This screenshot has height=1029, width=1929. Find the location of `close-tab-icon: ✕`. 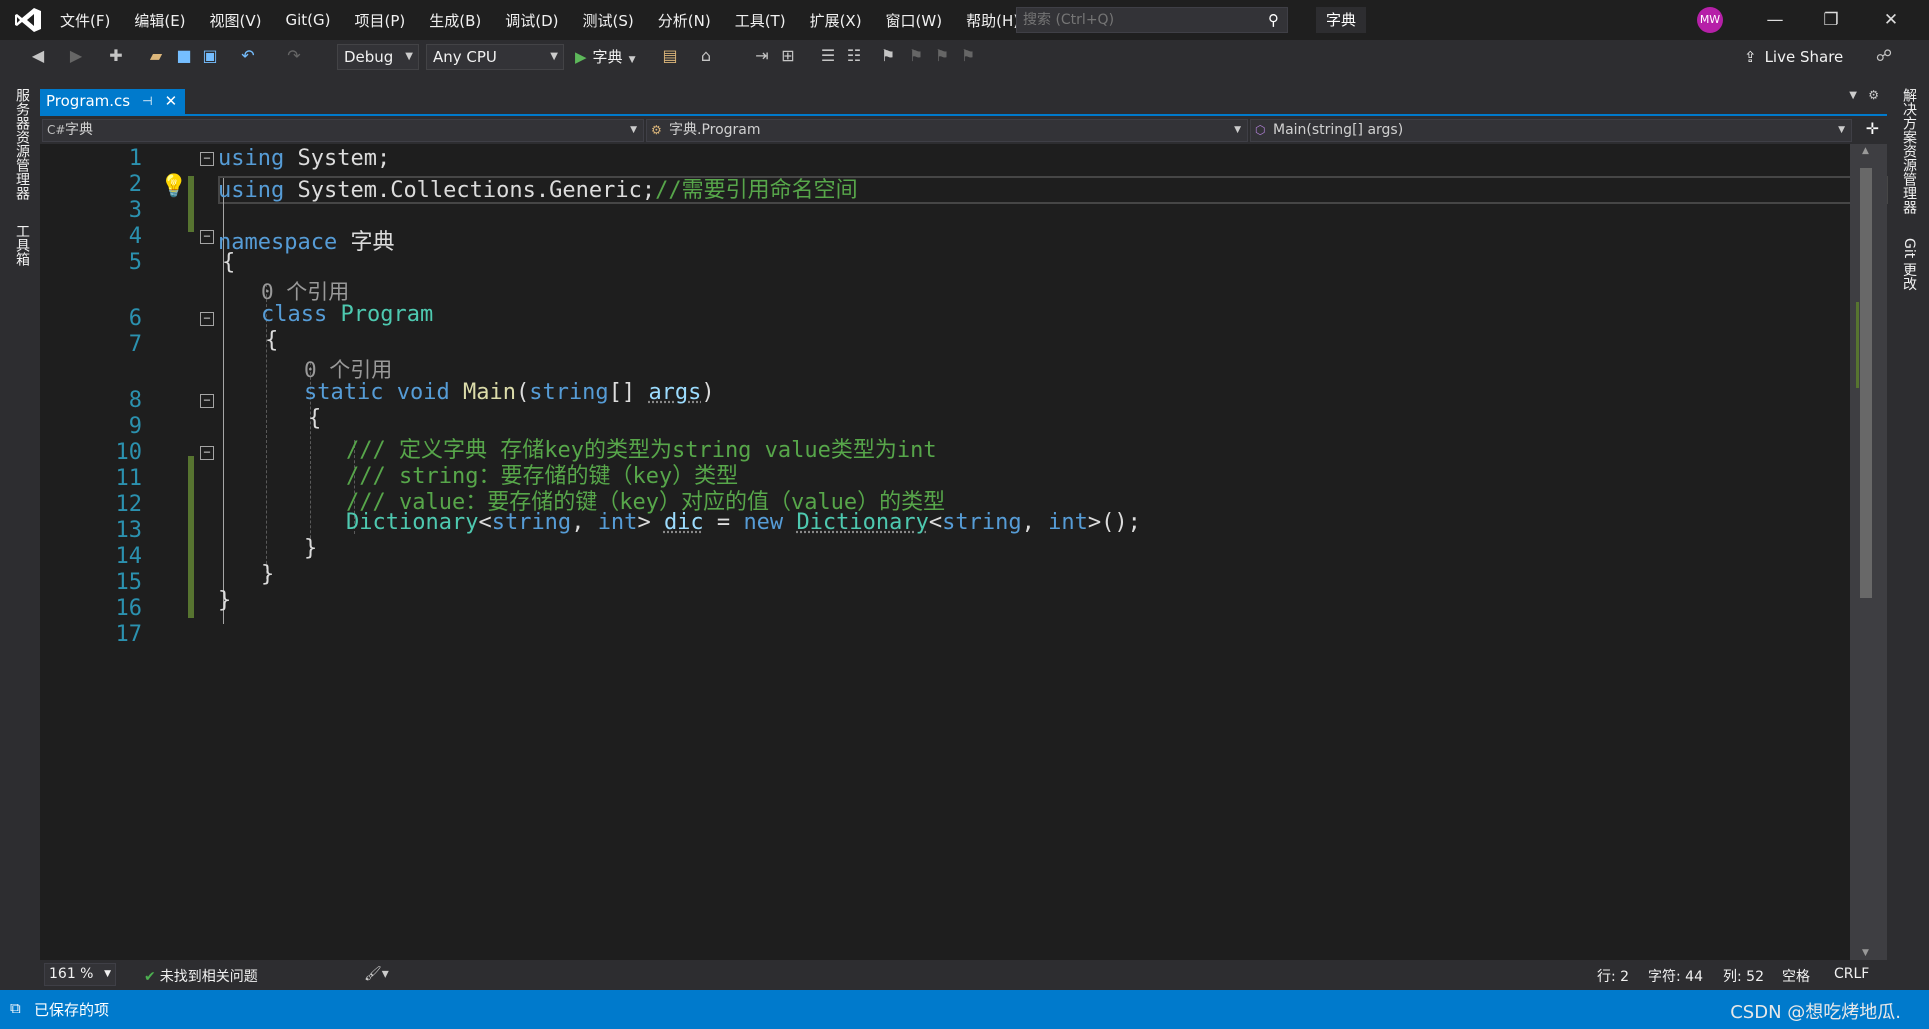

close-tab-icon: ✕ is located at coordinates (171, 101).